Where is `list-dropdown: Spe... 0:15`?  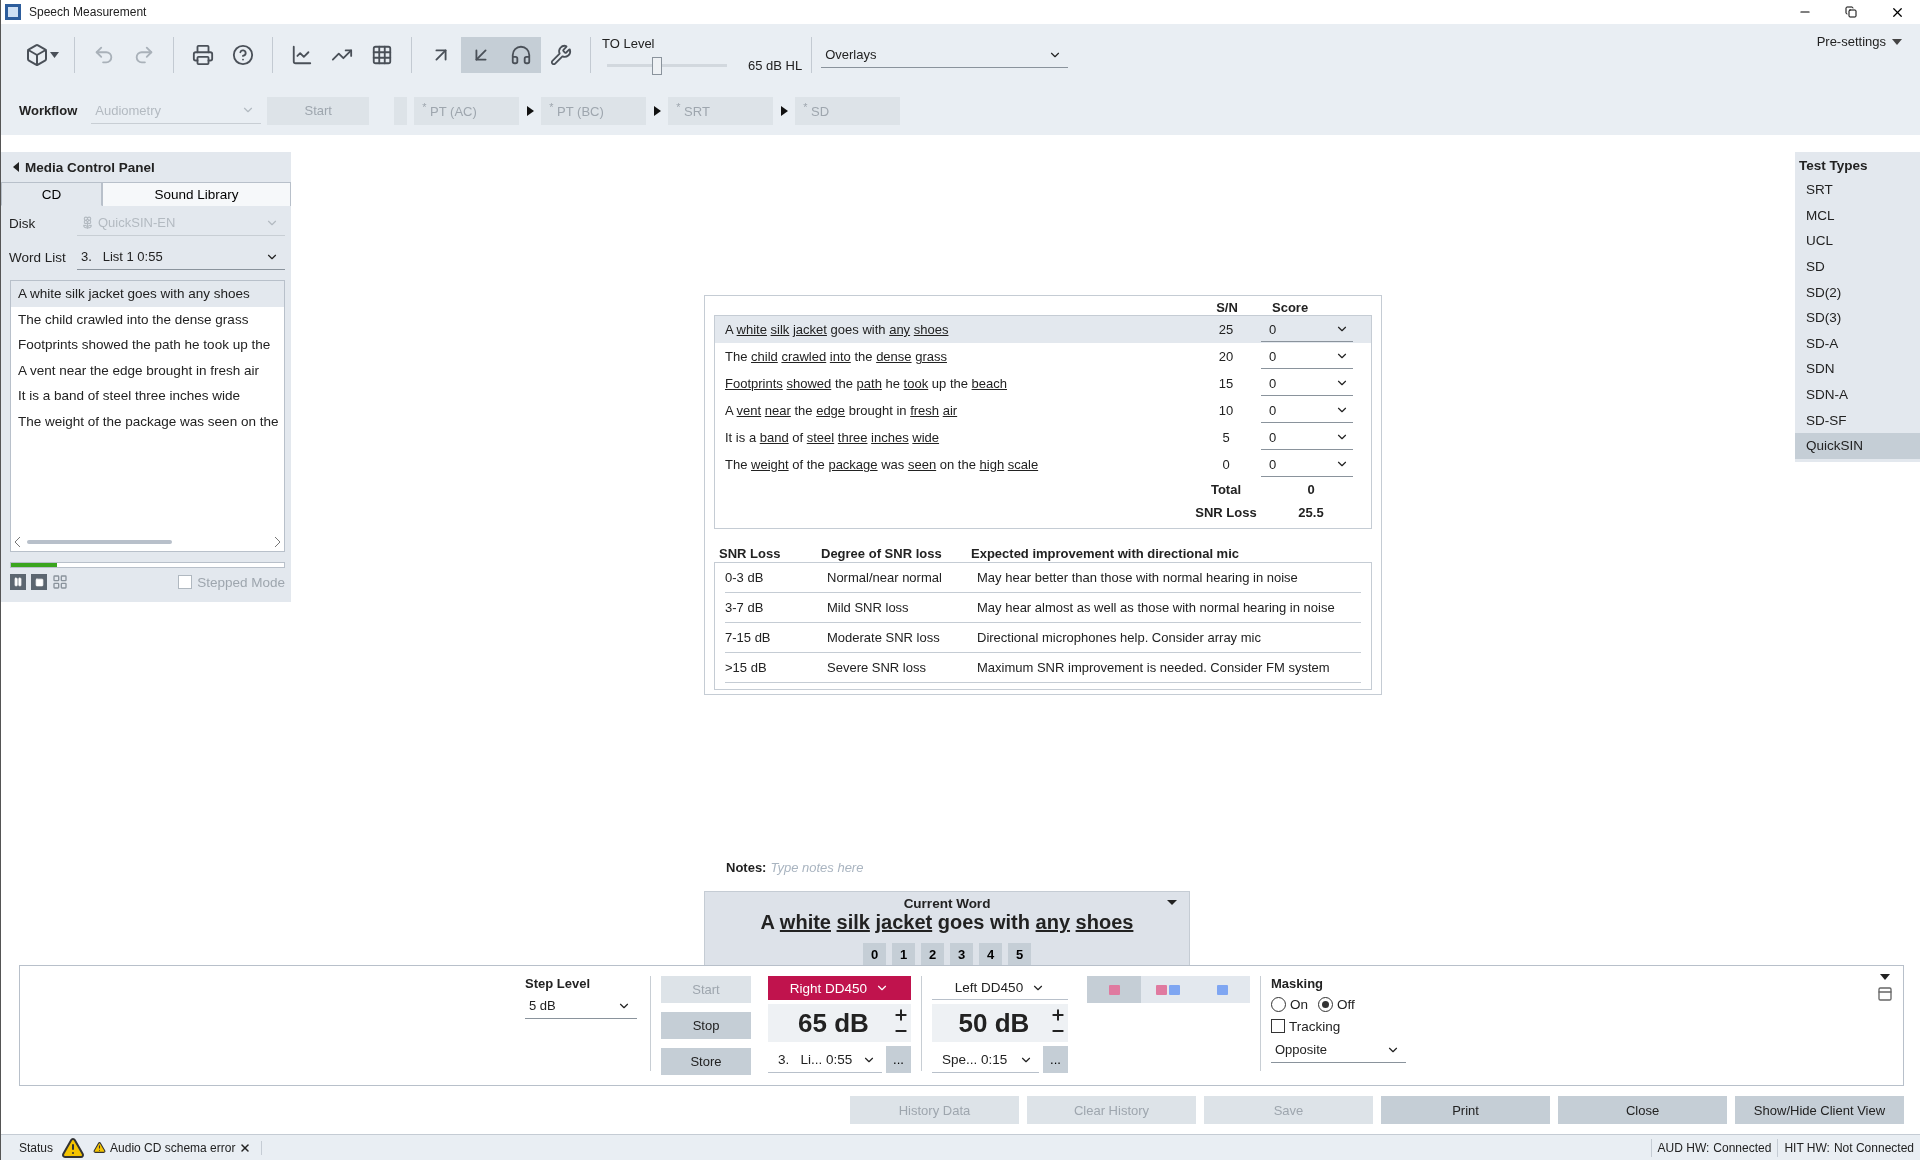
list-dropdown: Spe... 0:15 is located at coordinates (985, 1060).